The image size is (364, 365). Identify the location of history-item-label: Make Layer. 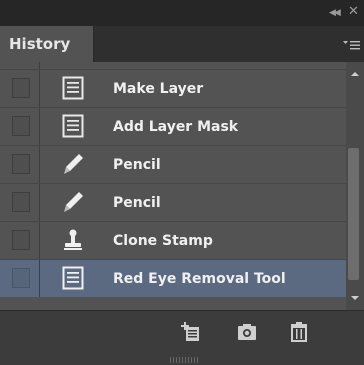
(158, 89).